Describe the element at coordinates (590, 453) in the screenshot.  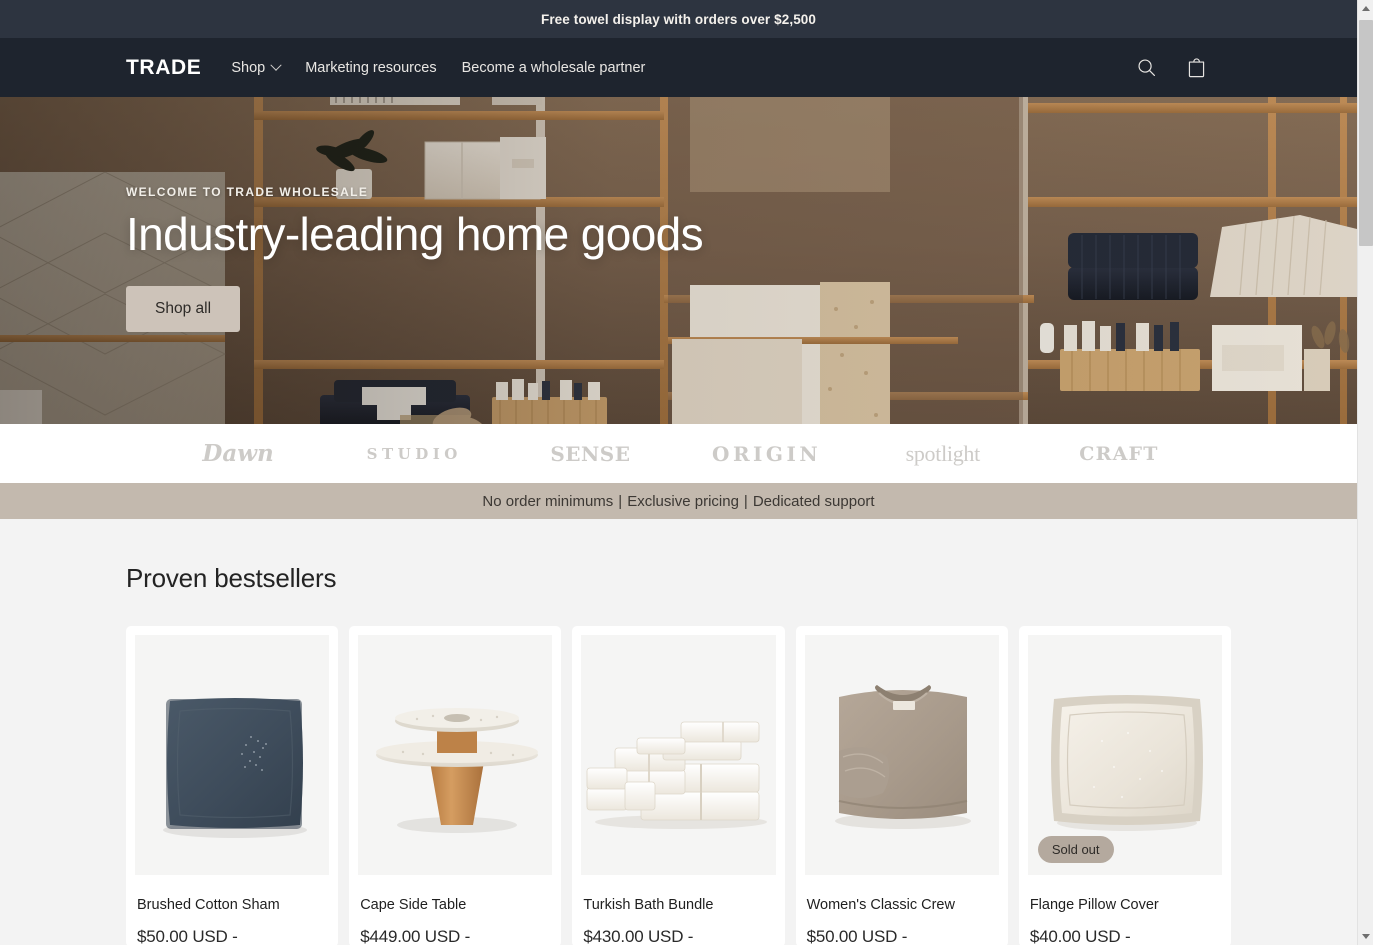
I see `brand-logo-sense: SENSE` at that location.